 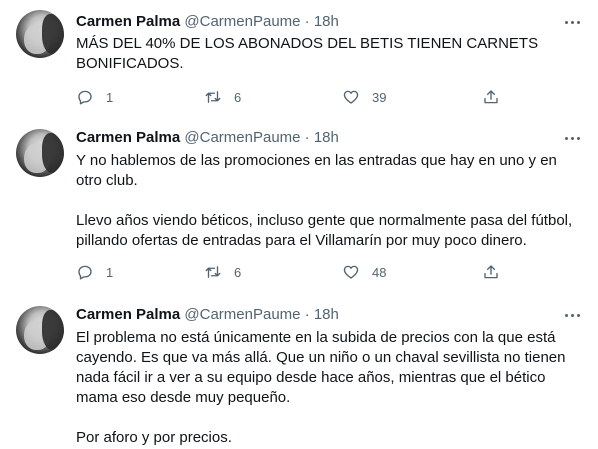 What do you see at coordinates (364, 272) in the screenshot?
I see `like-button: 48` at bounding box center [364, 272].